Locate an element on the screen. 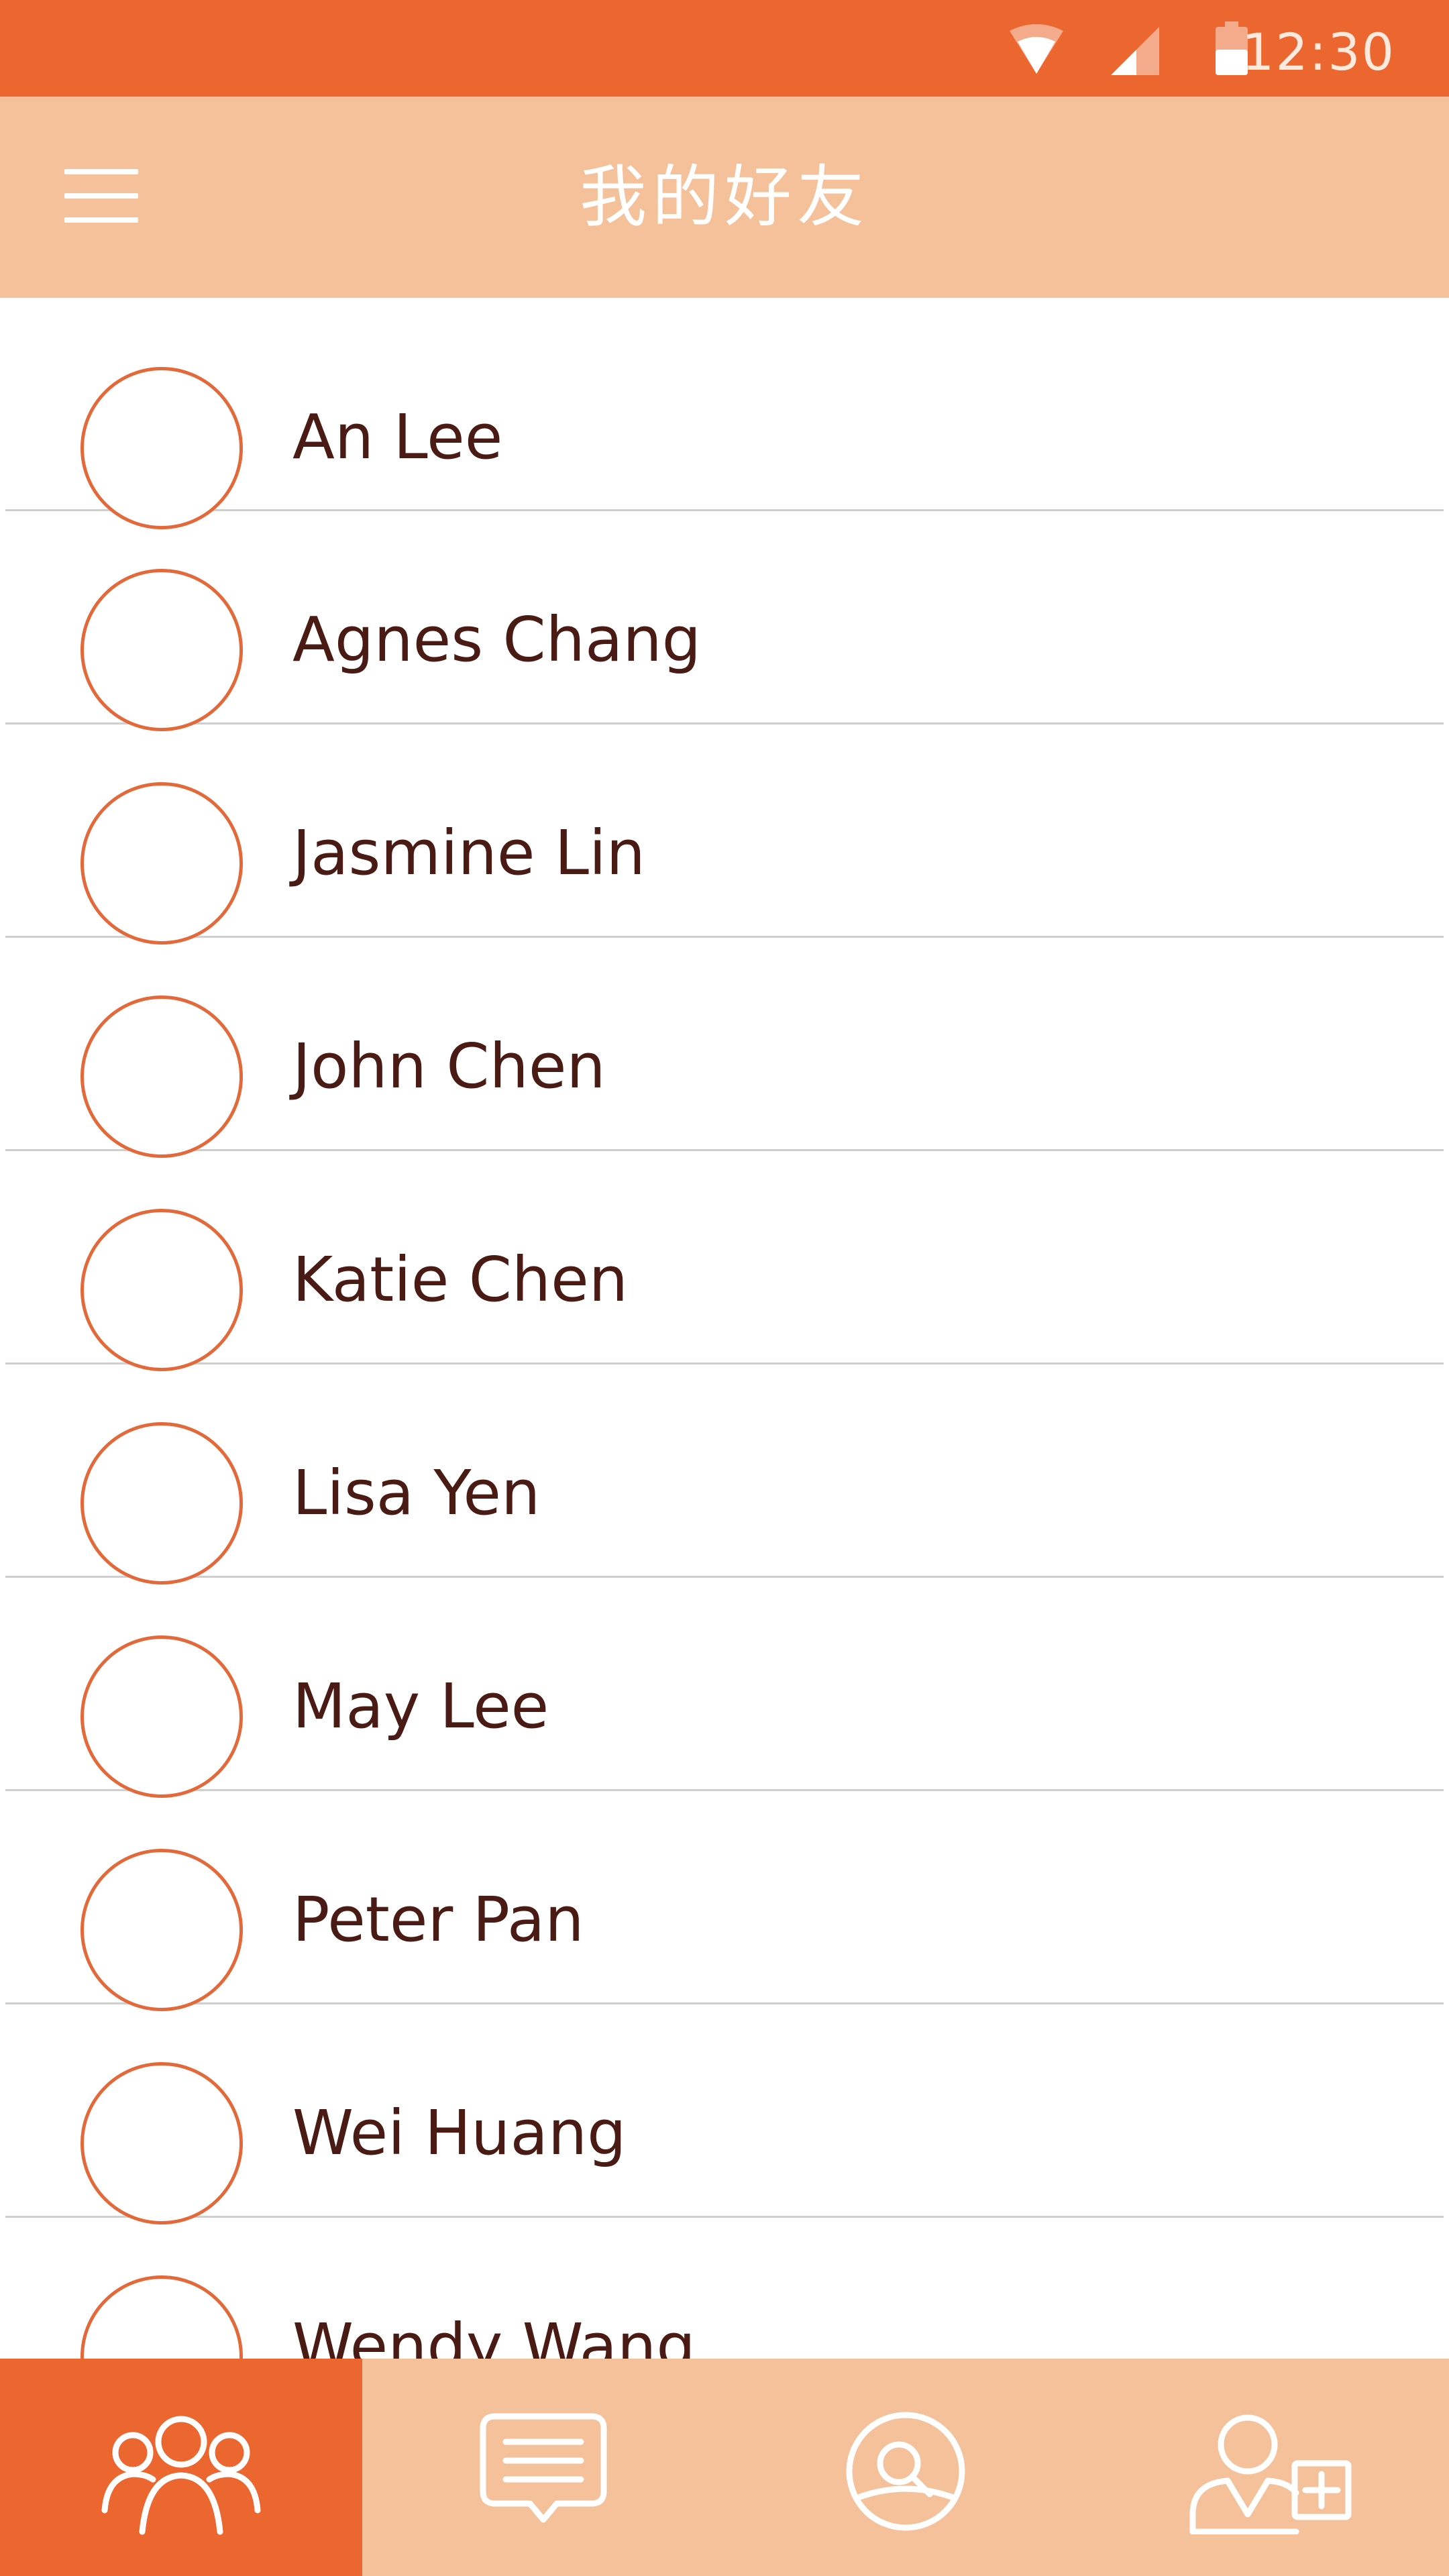 This screenshot has height=2576, width=1449. friend-name: Agnes Chang is located at coordinates (497, 640).